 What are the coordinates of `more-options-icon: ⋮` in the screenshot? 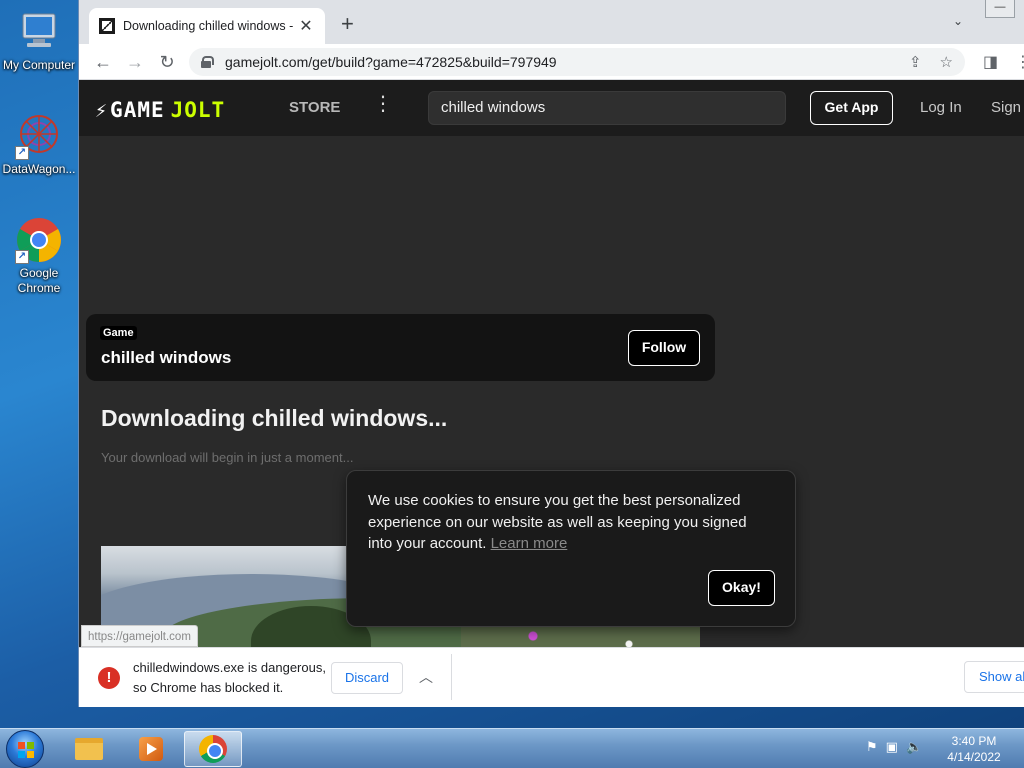 It's located at (383, 104).